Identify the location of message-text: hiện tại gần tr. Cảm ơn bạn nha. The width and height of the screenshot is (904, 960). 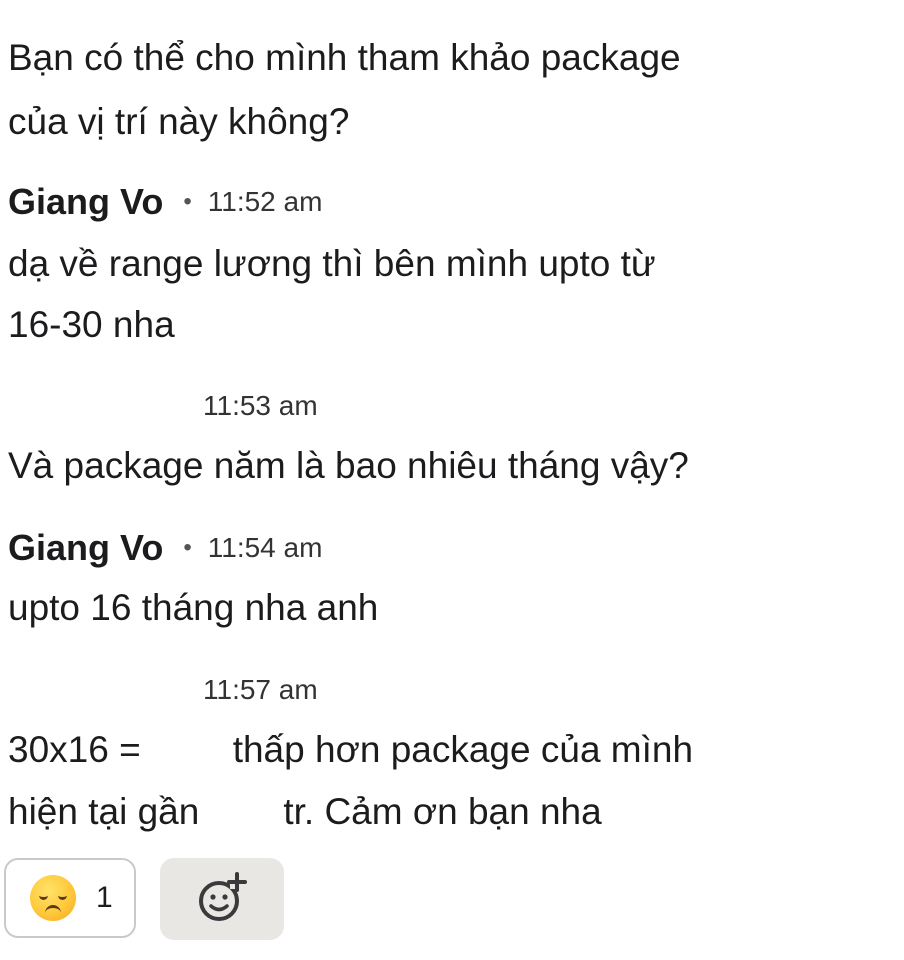
(305, 812).